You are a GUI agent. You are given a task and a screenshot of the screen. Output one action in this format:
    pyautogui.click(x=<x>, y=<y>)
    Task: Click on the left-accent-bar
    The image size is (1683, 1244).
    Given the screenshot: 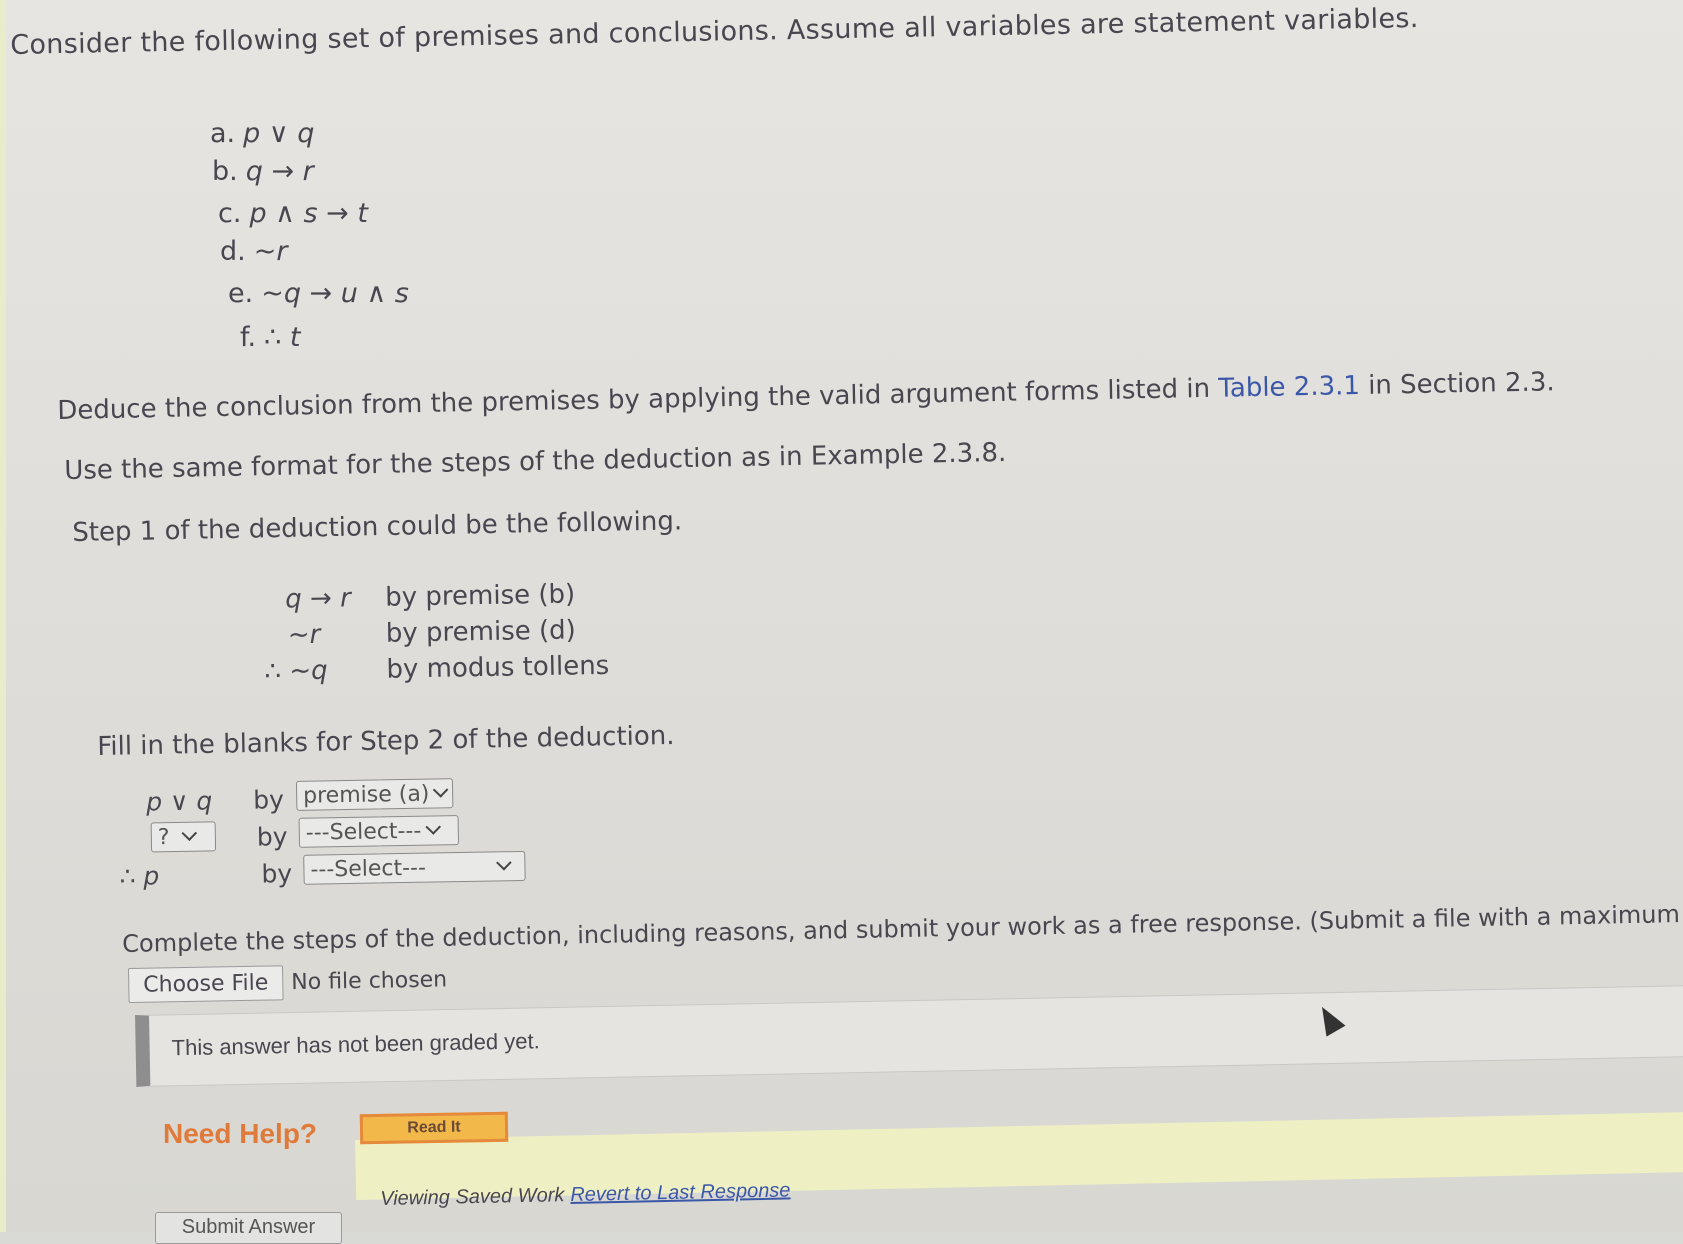 What is the action you would take?
    pyautogui.click(x=3, y=616)
    